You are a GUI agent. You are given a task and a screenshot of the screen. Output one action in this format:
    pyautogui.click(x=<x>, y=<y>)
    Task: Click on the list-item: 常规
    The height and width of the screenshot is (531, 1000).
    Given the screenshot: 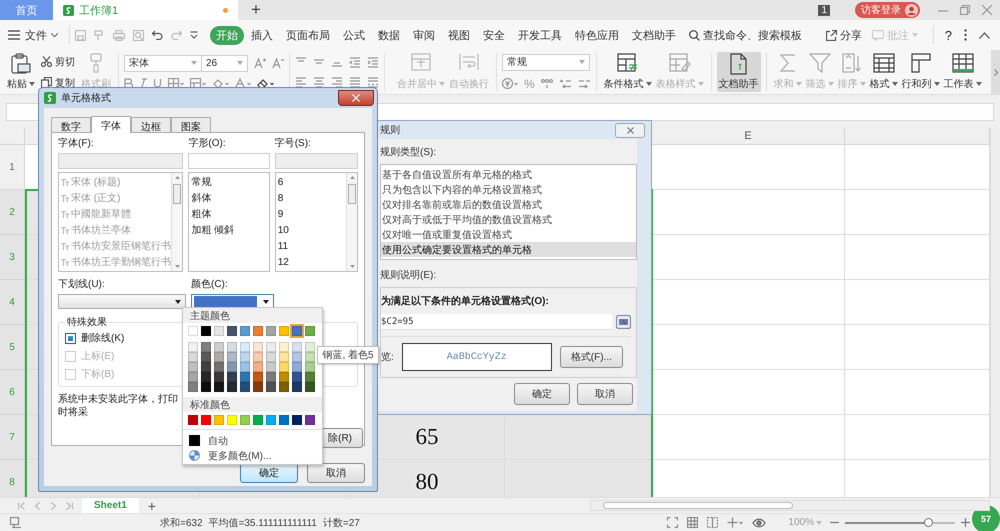 What is the action you would take?
    pyautogui.click(x=229, y=182)
    